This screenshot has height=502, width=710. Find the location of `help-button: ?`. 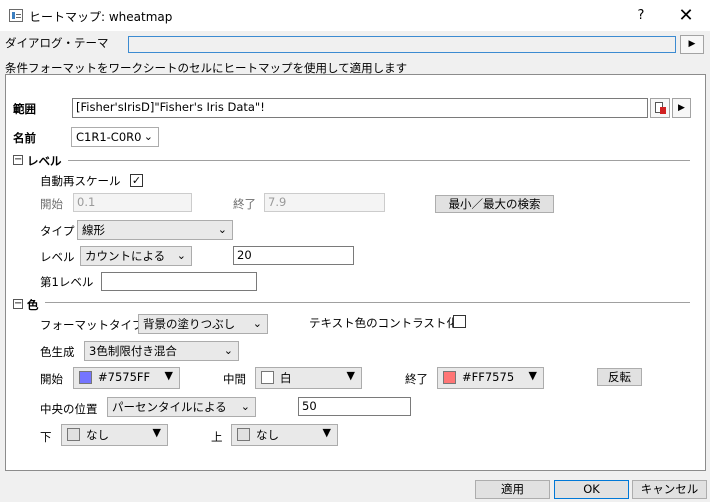

help-button: ? is located at coordinates (641, 16).